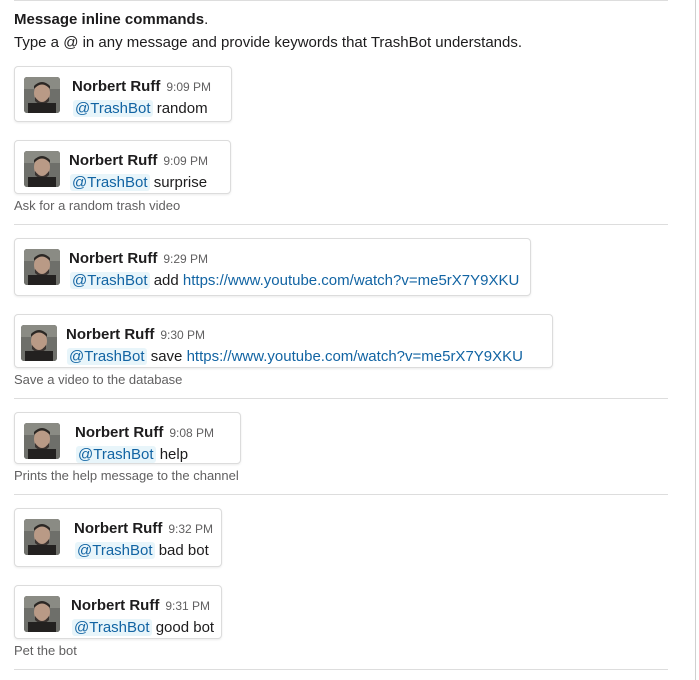 The width and height of the screenshot is (699, 680). I want to click on message-text: @TrashBot surprise, so click(138, 182).